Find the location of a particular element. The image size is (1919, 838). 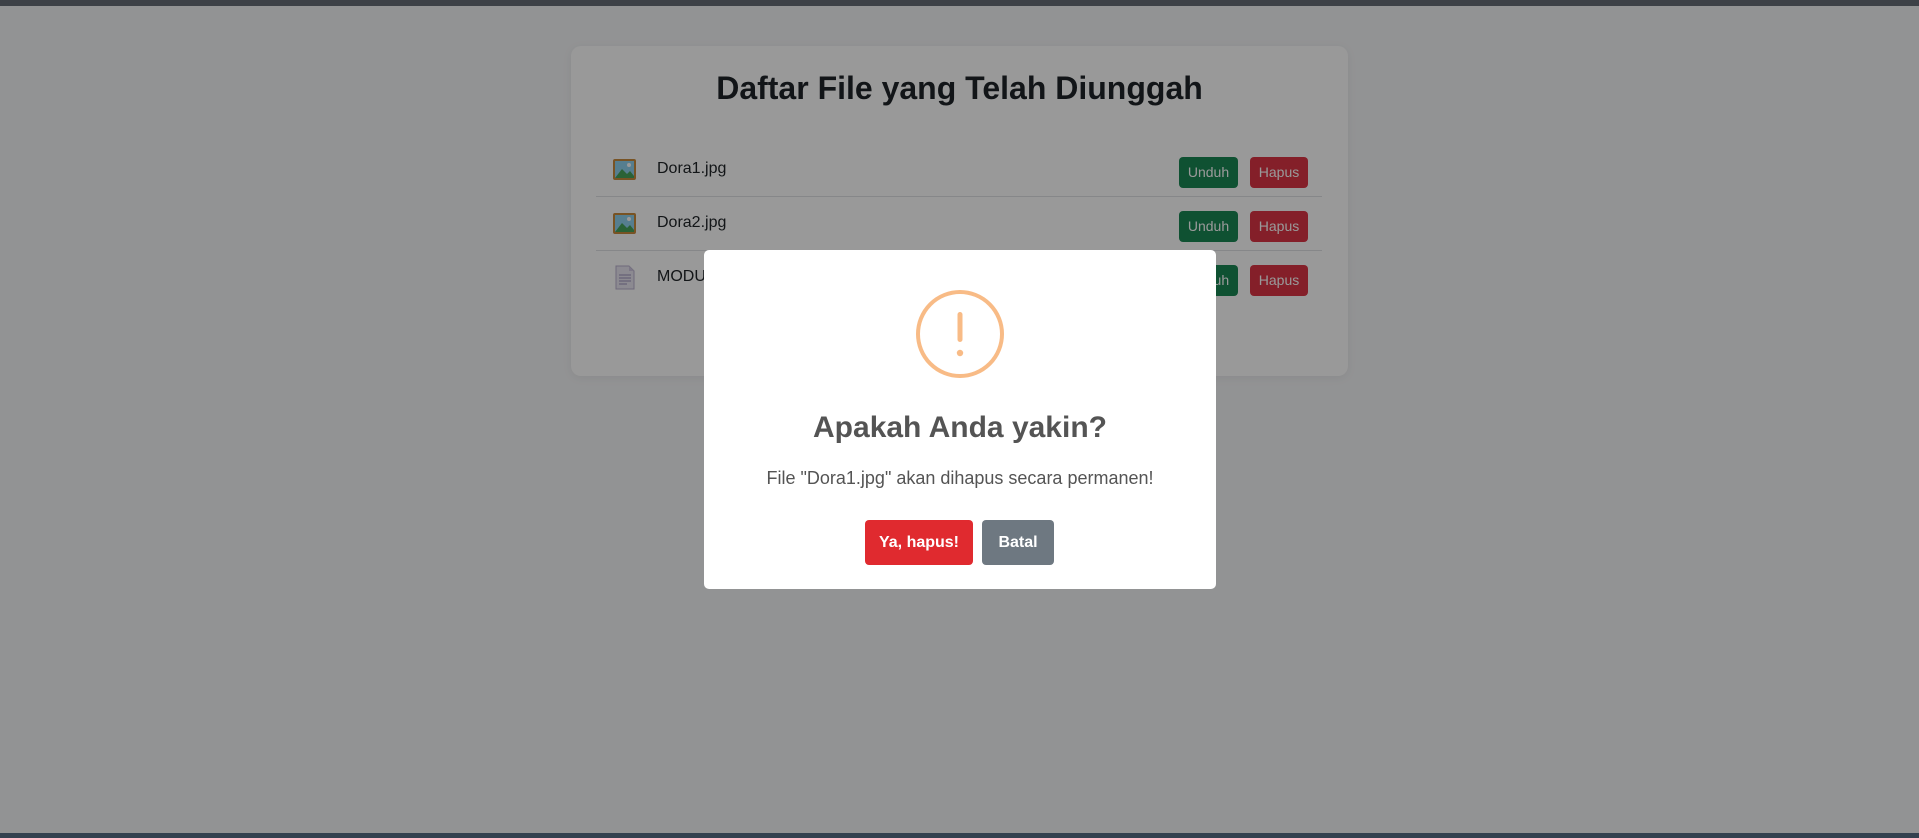

warning-icon is located at coordinates (960, 334).